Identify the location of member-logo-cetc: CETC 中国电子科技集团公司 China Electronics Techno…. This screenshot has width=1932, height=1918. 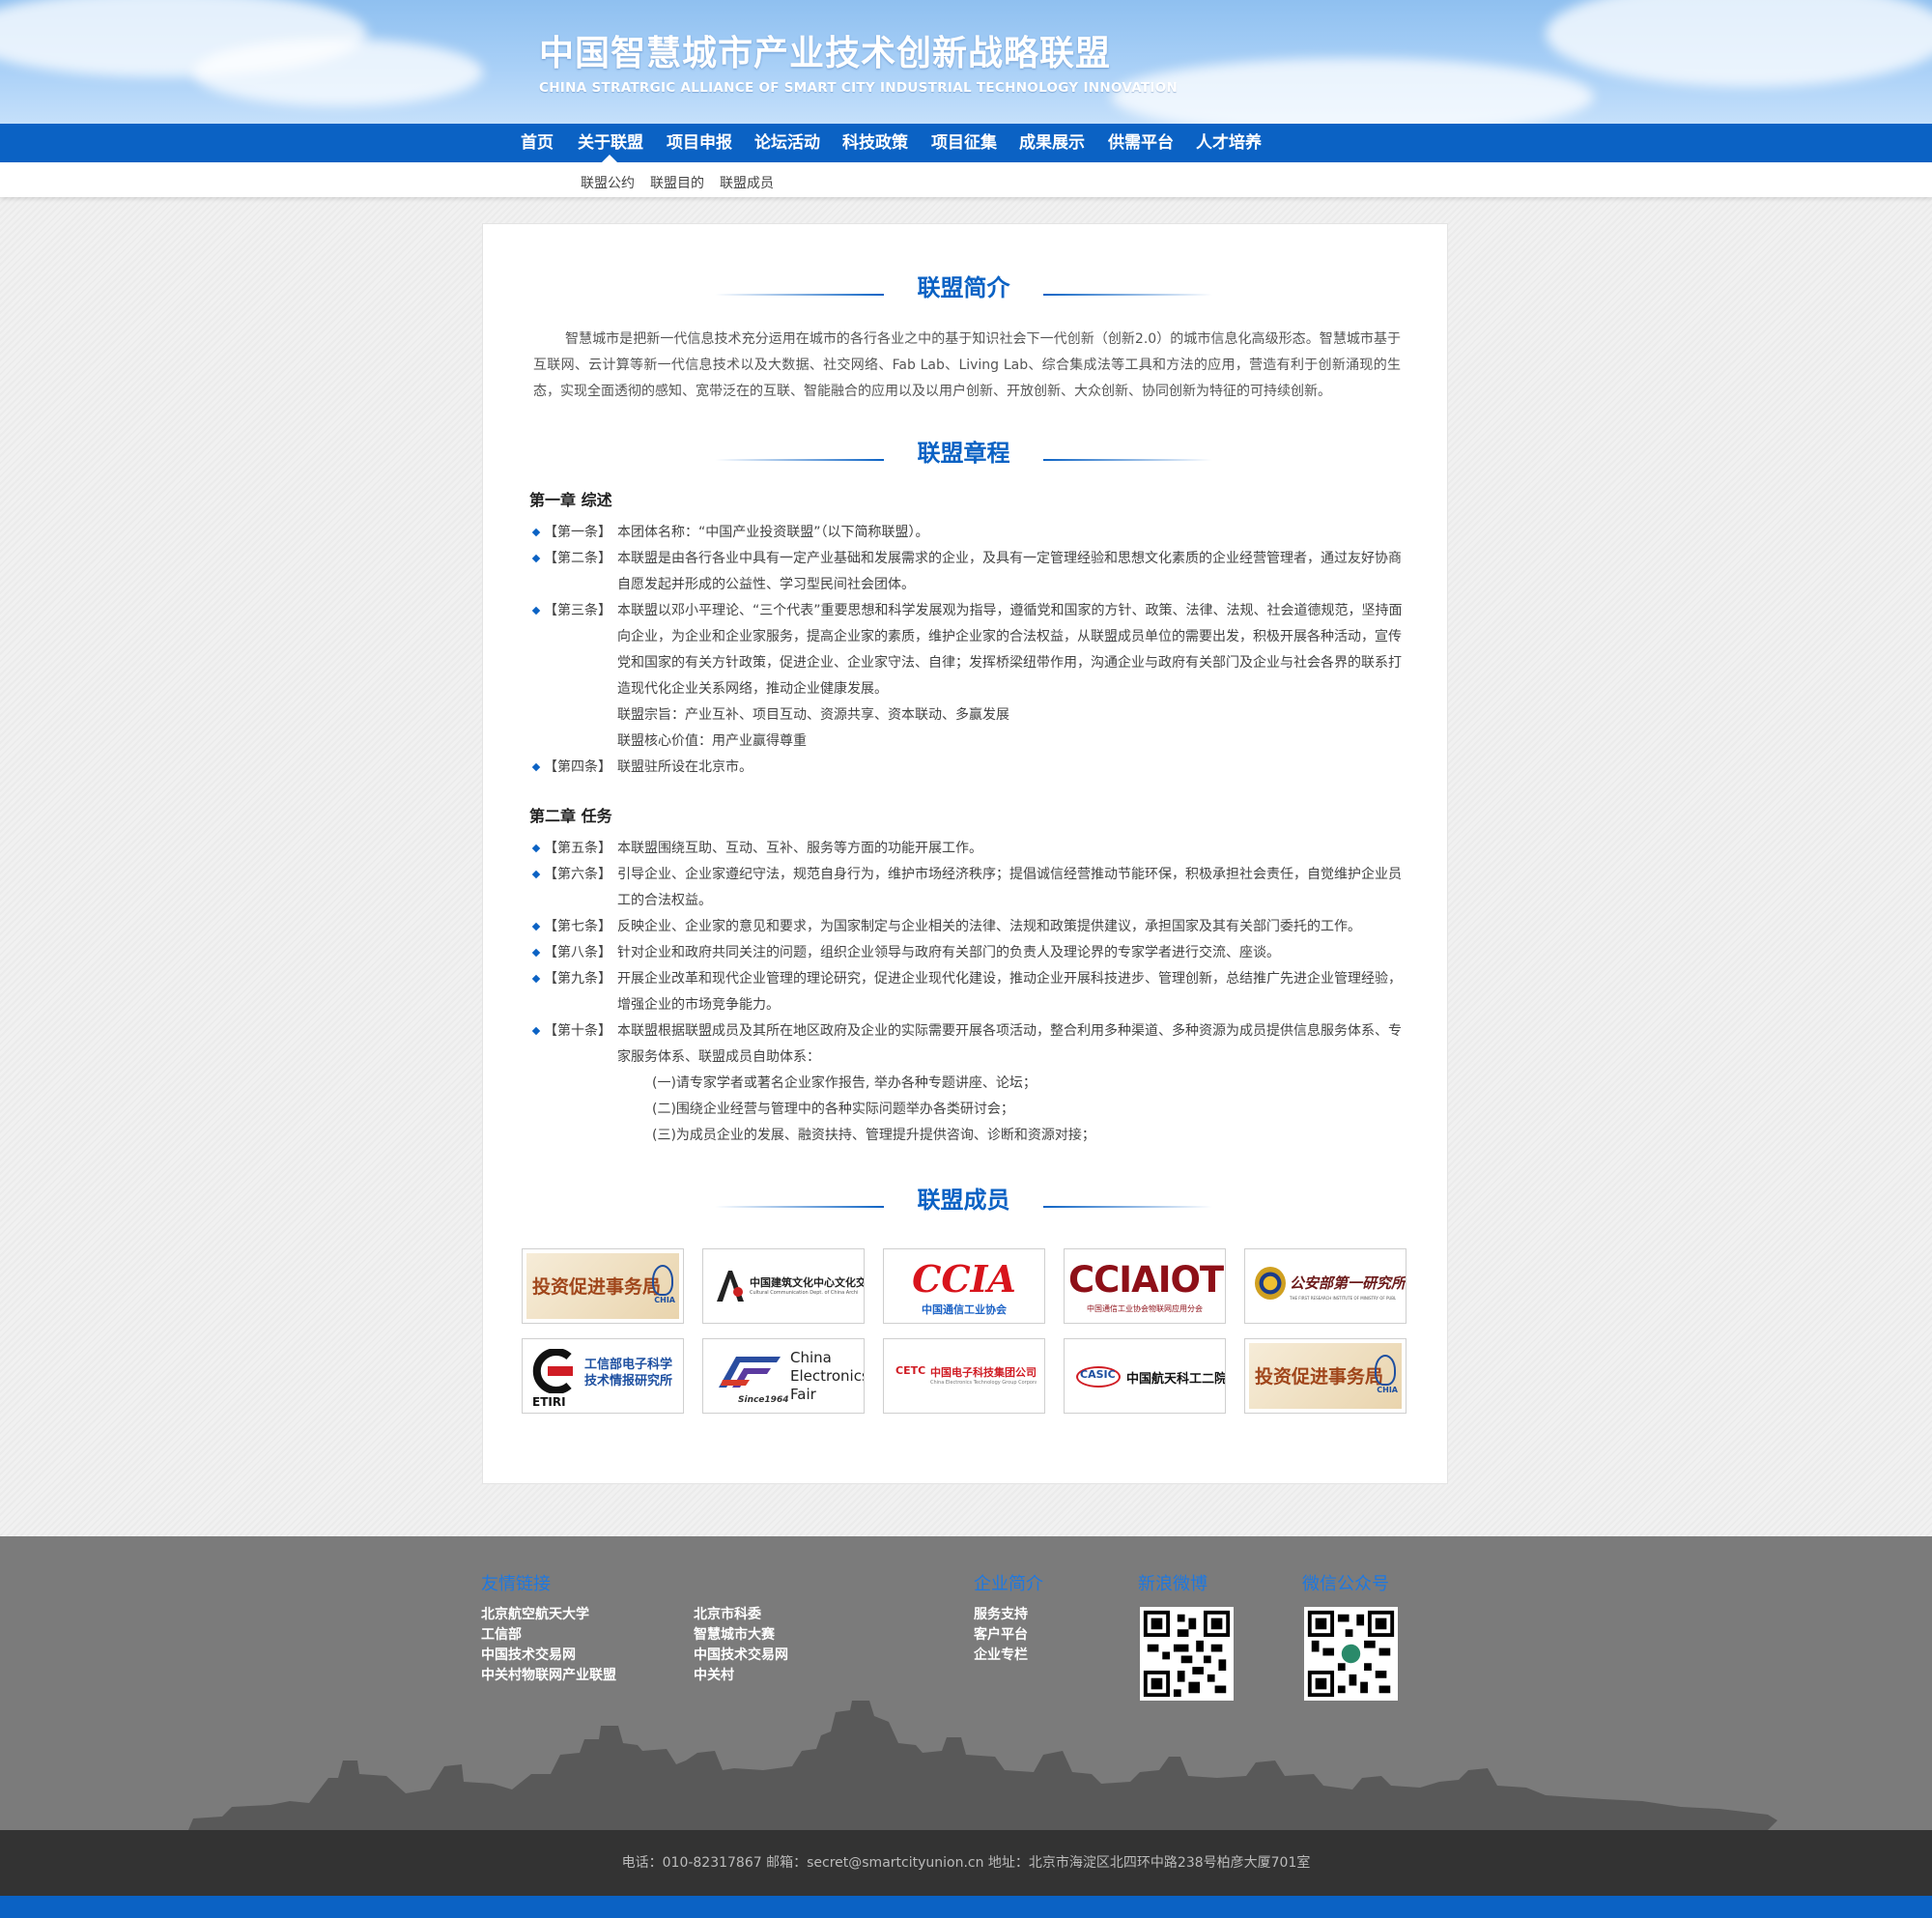
(964, 1376).